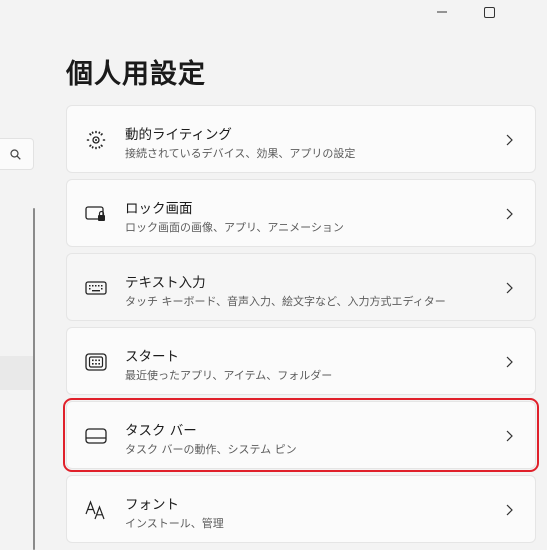  What do you see at coordinates (152, 357) in the screenshot?
I see `setting-title: スタート` at bounding box center [152, 357].